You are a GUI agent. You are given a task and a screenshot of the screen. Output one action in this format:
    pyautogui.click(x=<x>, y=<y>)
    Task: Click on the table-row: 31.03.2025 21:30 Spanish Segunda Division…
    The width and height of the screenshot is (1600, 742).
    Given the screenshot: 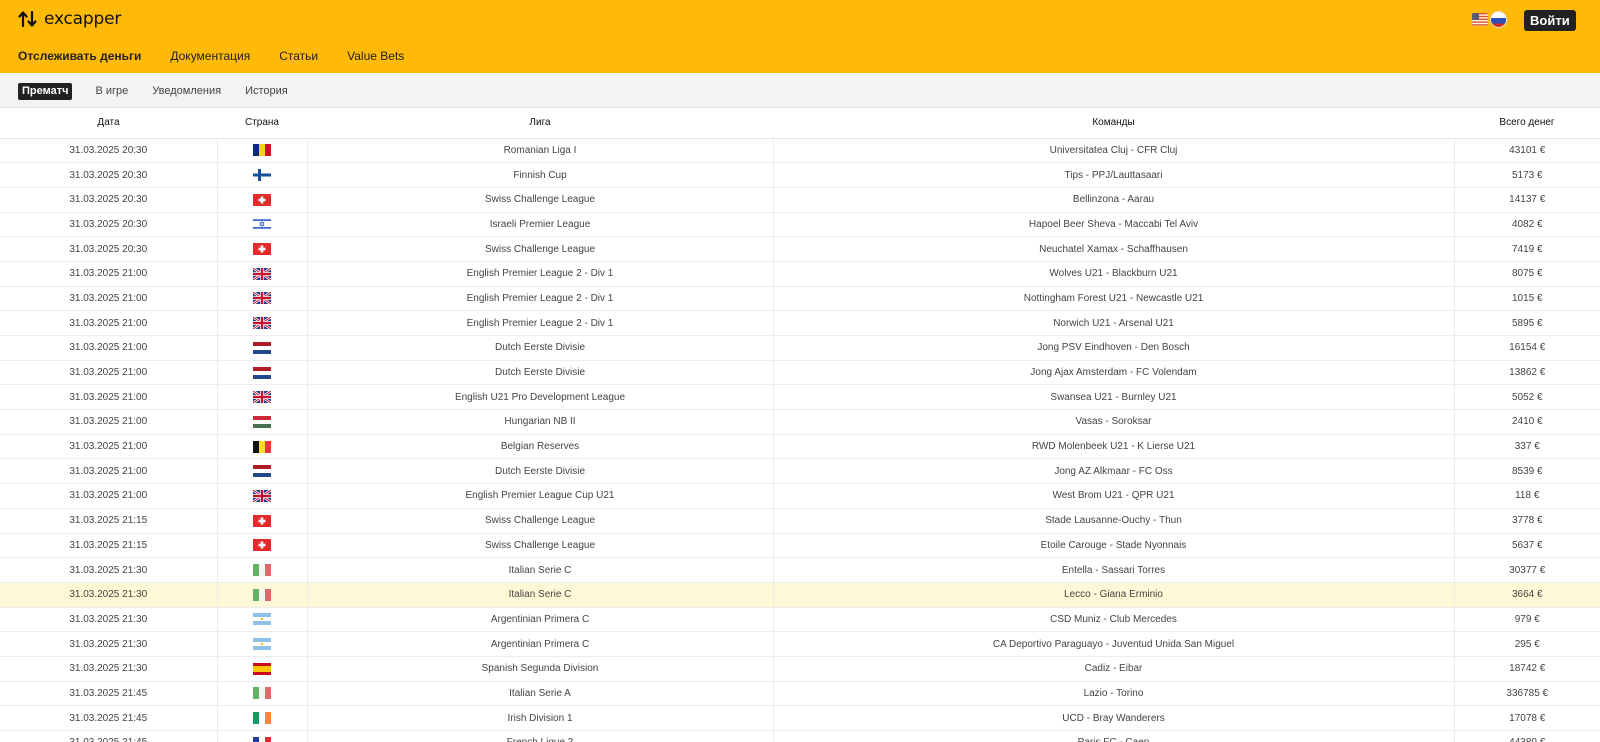 What is the action you would take?
    pyautogui.click(x=800, y=669)
    